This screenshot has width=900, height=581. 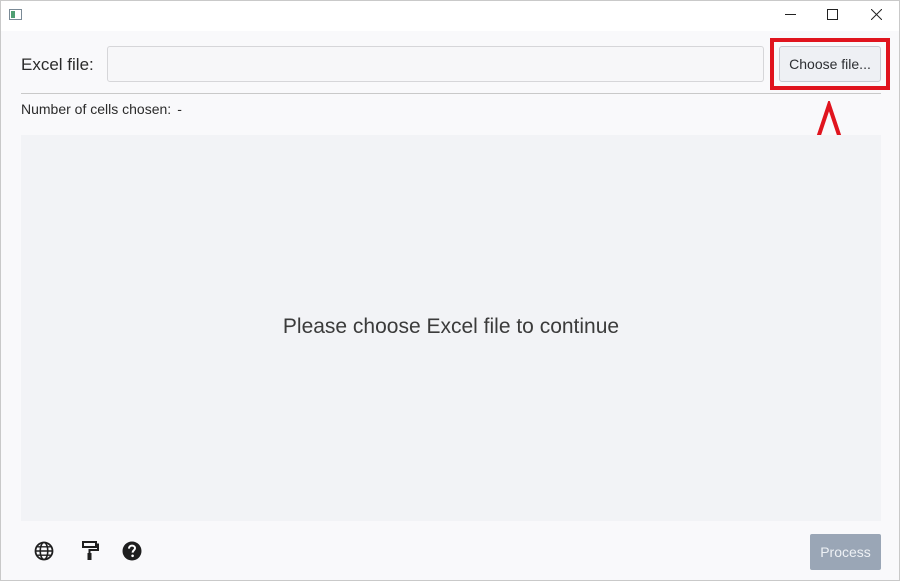 What do you see at coordinates (450, 16) in the screenshot?
I see `title-bar` at bounding box center [450, 16].